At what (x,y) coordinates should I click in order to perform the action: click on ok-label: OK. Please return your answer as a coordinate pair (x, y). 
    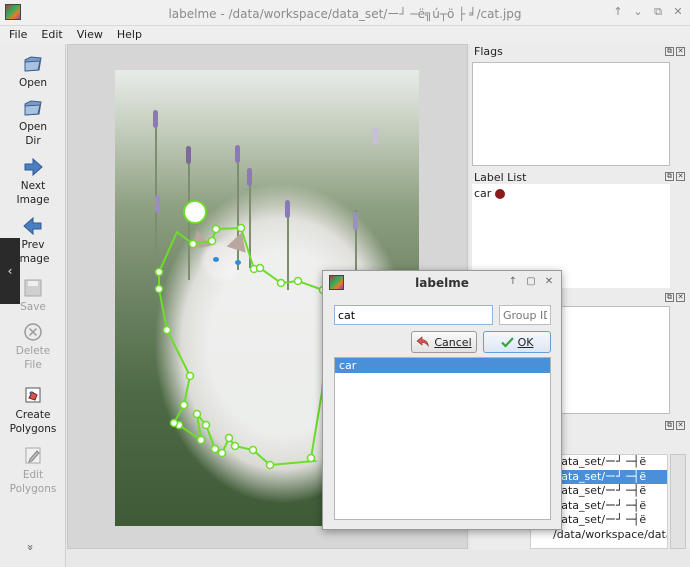
    Looking at the image, I should click on (525, 342).